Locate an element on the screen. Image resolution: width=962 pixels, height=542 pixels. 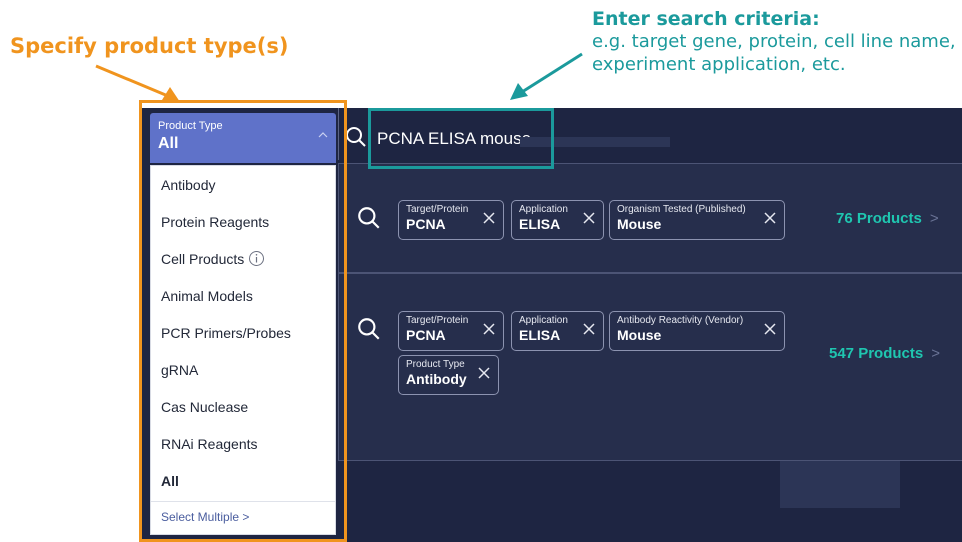
product-count: 76 Products is located at coordinates (879, 218).